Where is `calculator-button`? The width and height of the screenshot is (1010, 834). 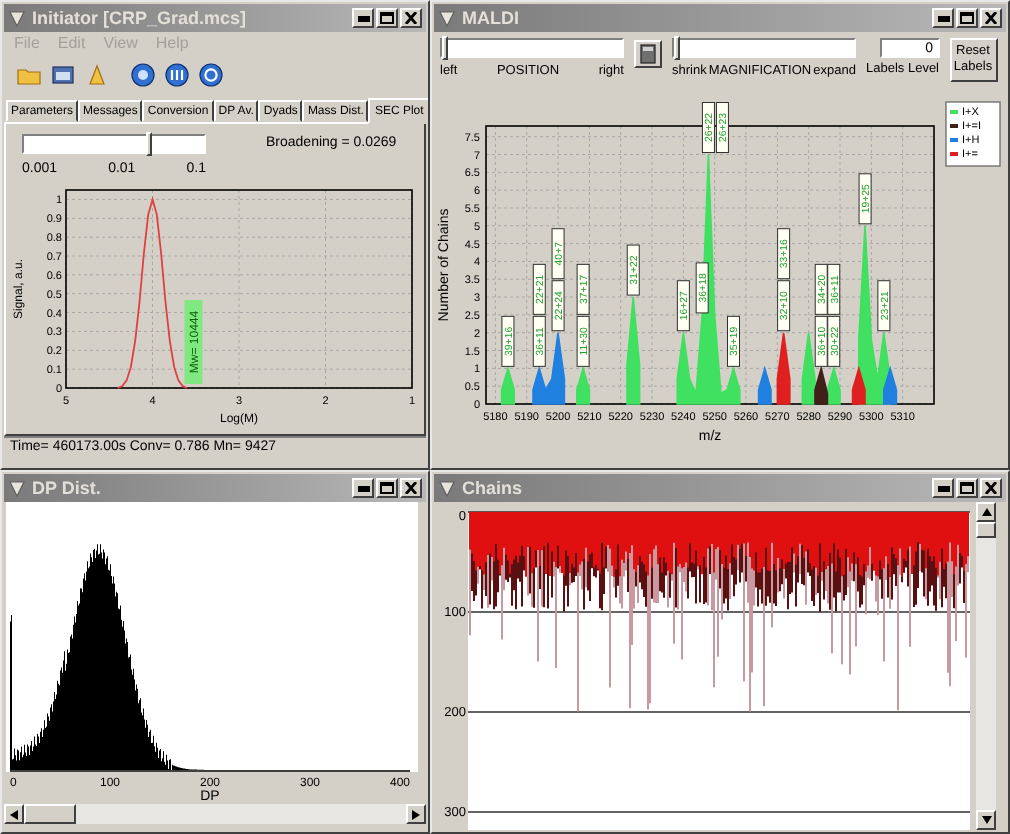
calculator-button is located at coordinates (648, 54).